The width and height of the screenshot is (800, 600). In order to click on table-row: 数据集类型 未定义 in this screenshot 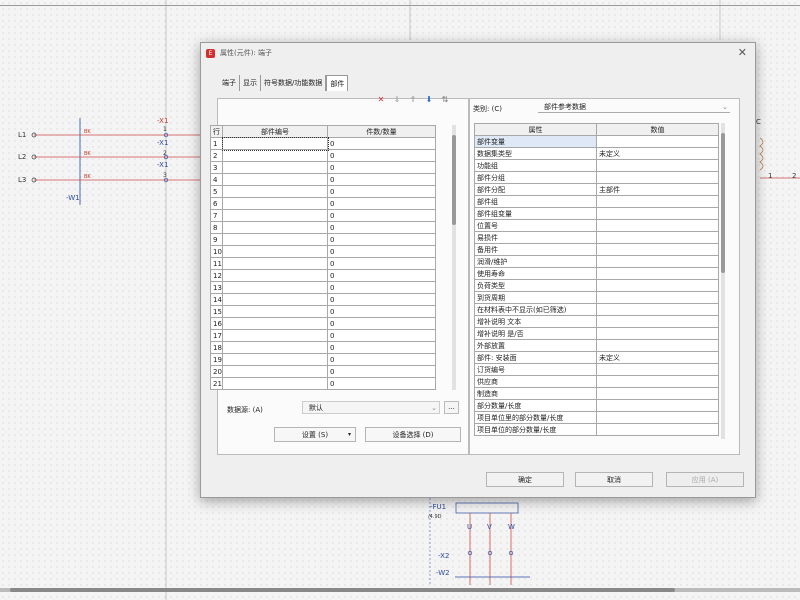, I will do `click(596, 153)`.